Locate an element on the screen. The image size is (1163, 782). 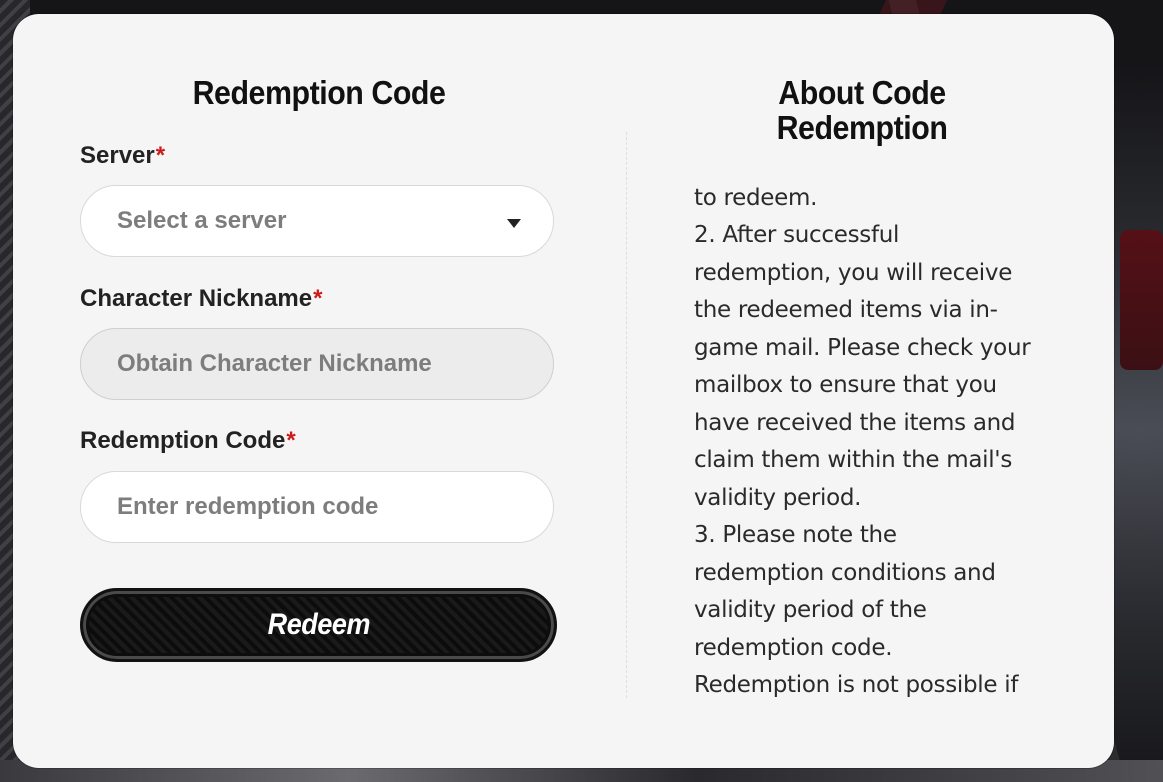
redemption-code-input: Enter redemption code is located at coordinates (317, 507).